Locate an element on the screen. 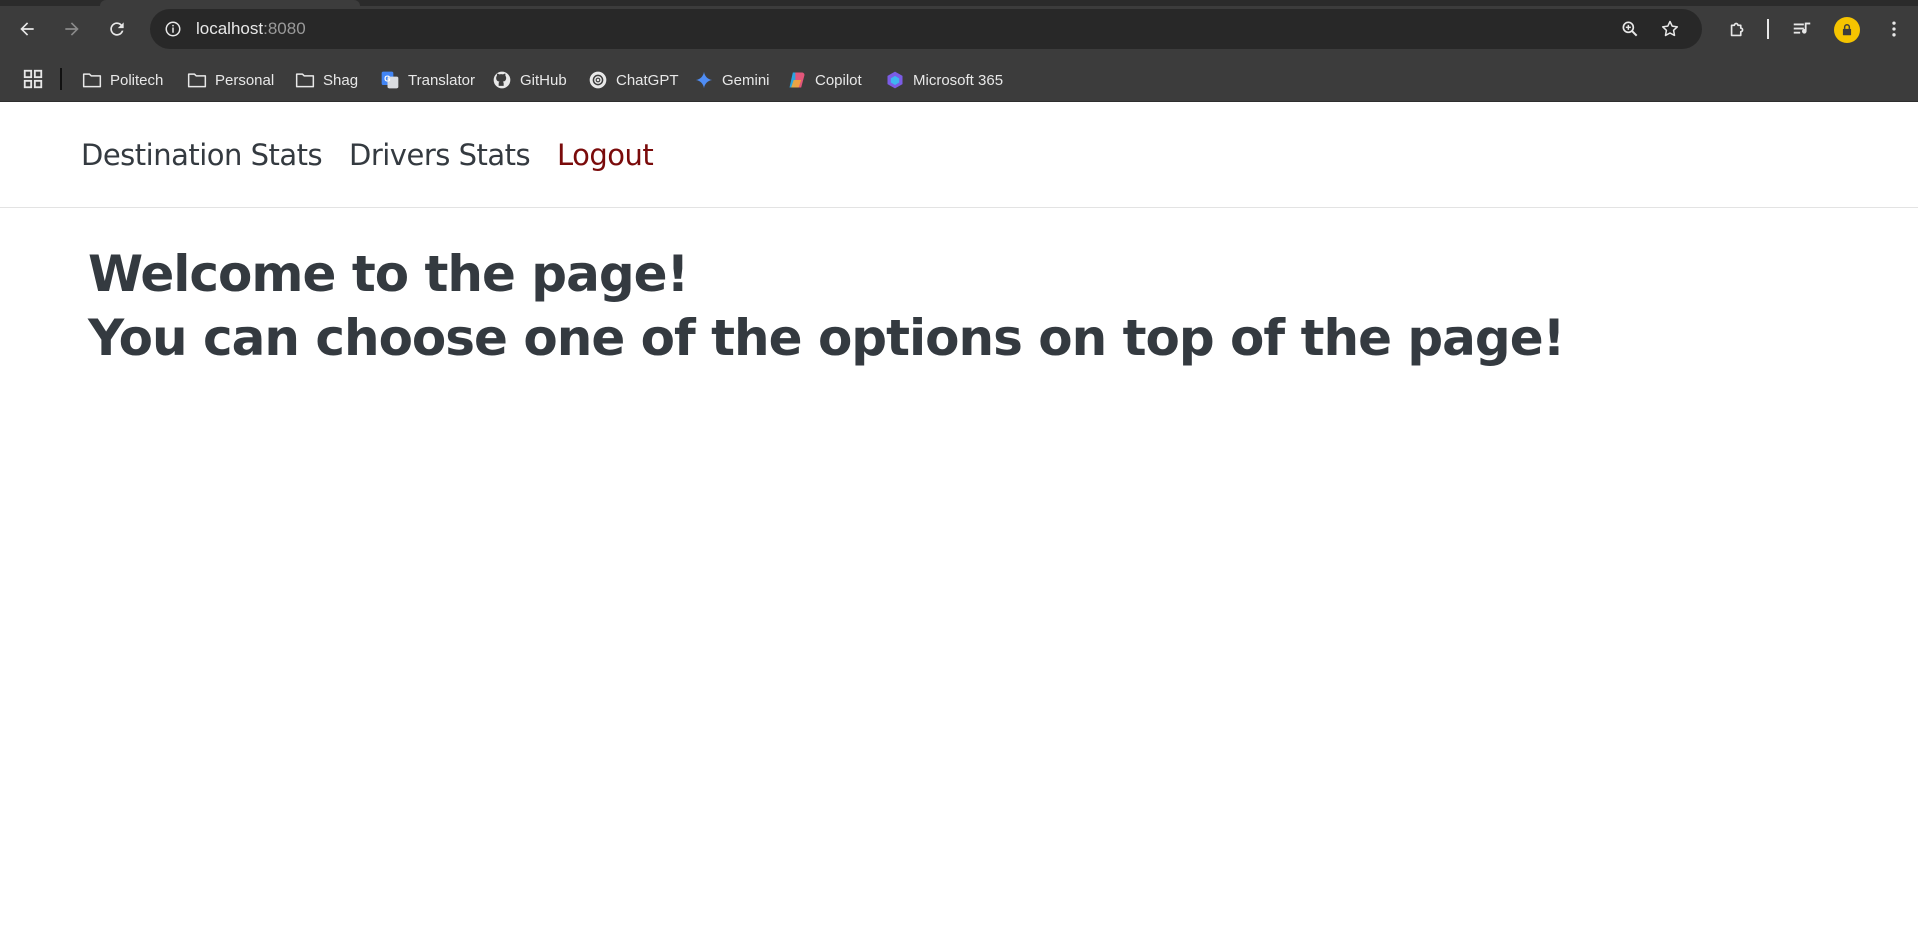  svg-text: G is located at coordinates (387, 79).